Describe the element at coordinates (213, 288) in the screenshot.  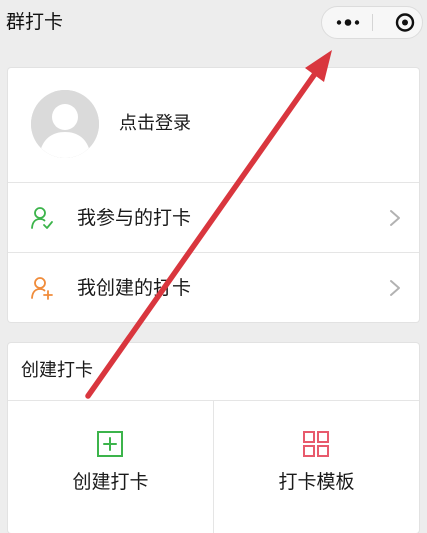
I see `my-created-checkins-row: 我创建的打卡` at that location.